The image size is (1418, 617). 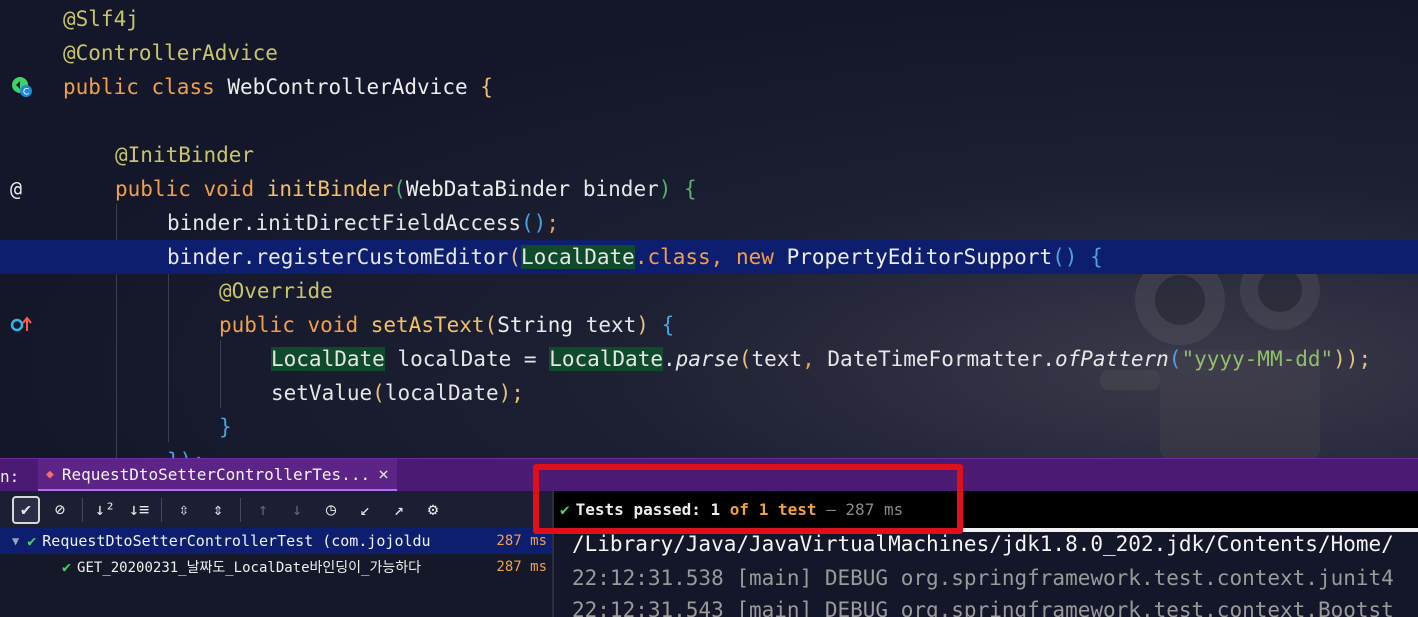 What do you see at coordinates (276, 291) in the screenshot?
I see `annotation: @Override` at bounding box center [276, 291].